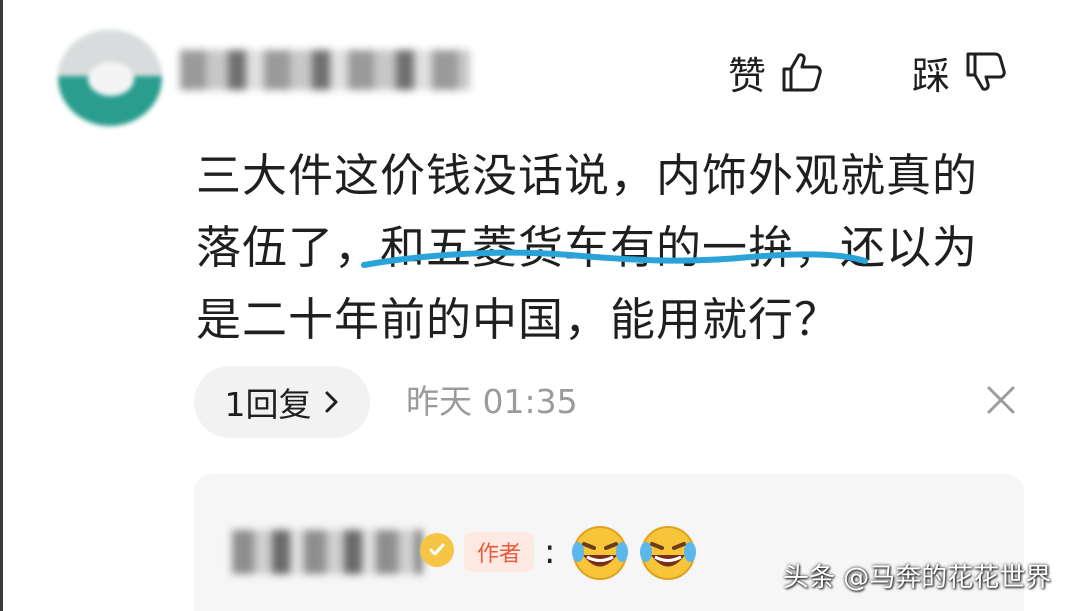 The width and height of the screenshot is (1080, 611). I want to click on close-icon, so click(1001, 402).